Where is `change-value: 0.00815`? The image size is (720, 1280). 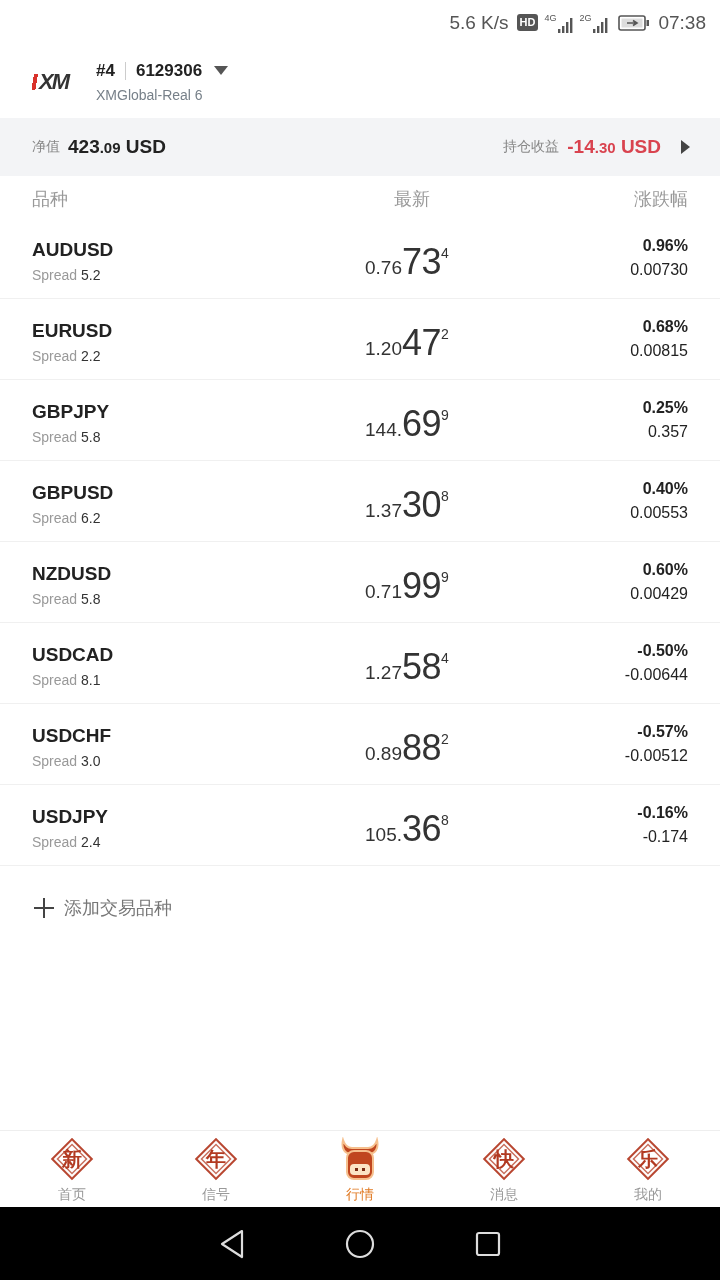
change-value: 0.00815 is located at coordinates (659, 351).